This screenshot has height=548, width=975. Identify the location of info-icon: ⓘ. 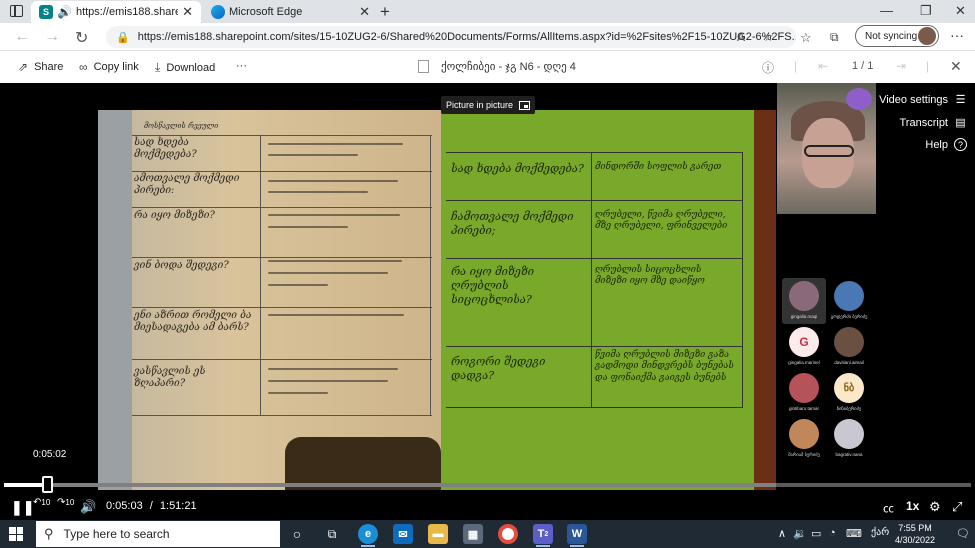
(768, 67).